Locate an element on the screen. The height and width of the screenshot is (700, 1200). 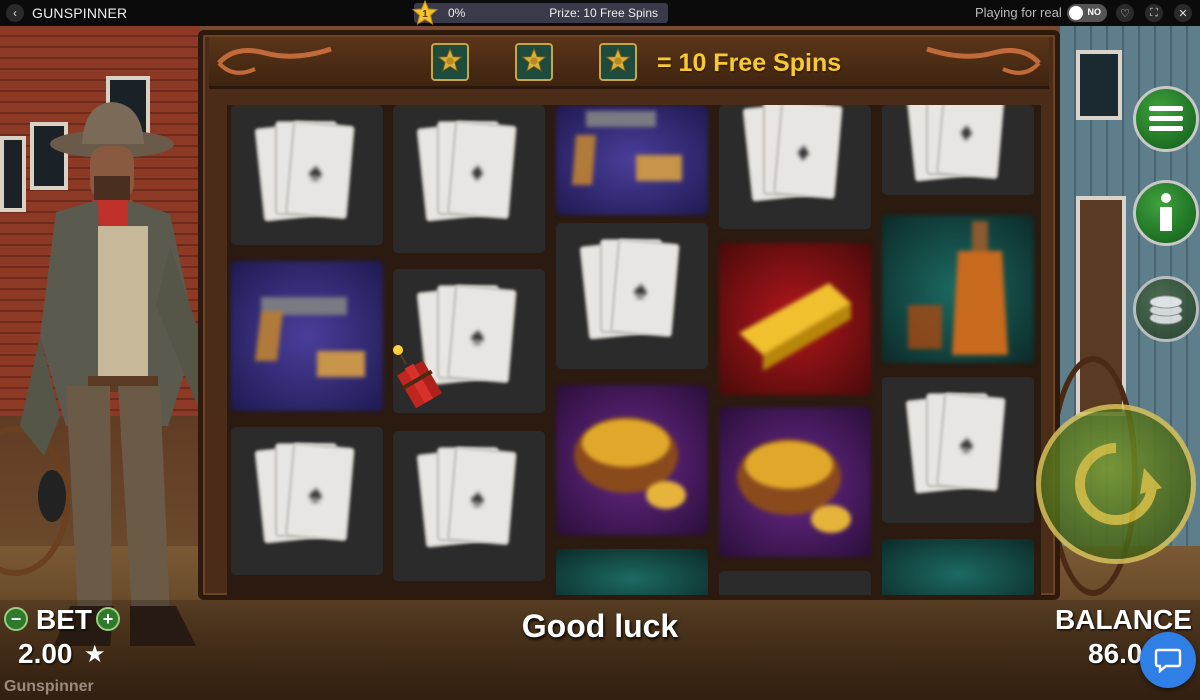
reel-4: ♦ is located at coordinates (795, 350).